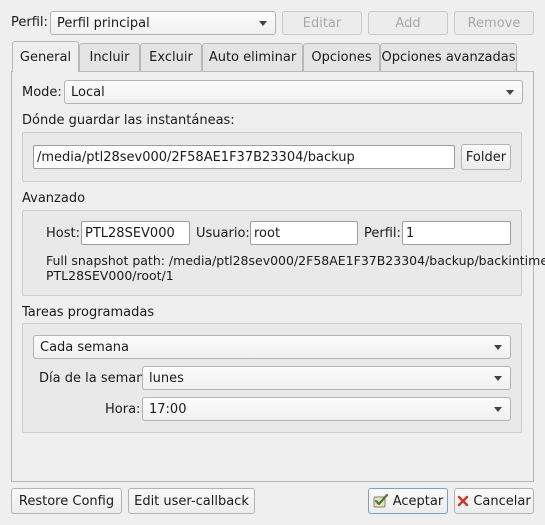  Describe the element at coordinates (223, 233) in the screenshot. I see `user-label: Usuario:` at that location.